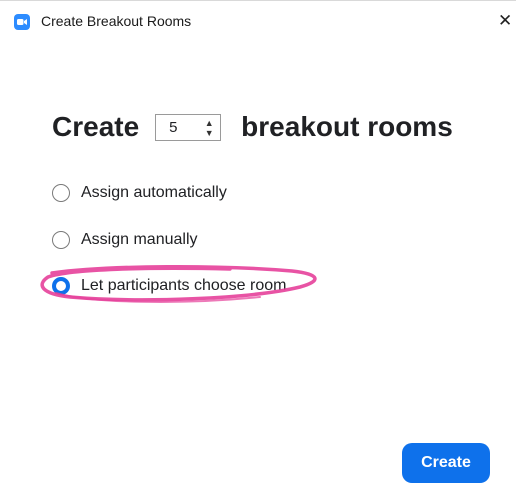  I want to click on room-count-row: Create 5 ▲ ▼ breakout rooms, so click(252, 127).